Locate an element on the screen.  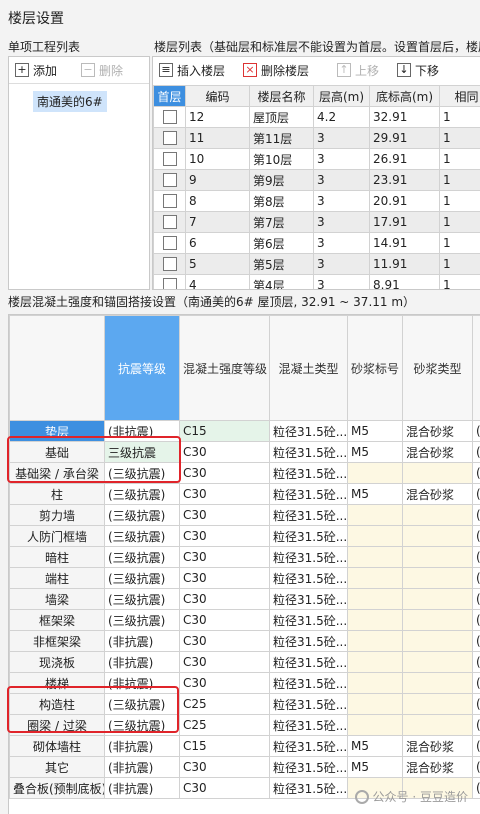
concrete-row: 暗柱(三级抗震)C30粒径31.5砼...(3 is located at coordinates (245, 557).